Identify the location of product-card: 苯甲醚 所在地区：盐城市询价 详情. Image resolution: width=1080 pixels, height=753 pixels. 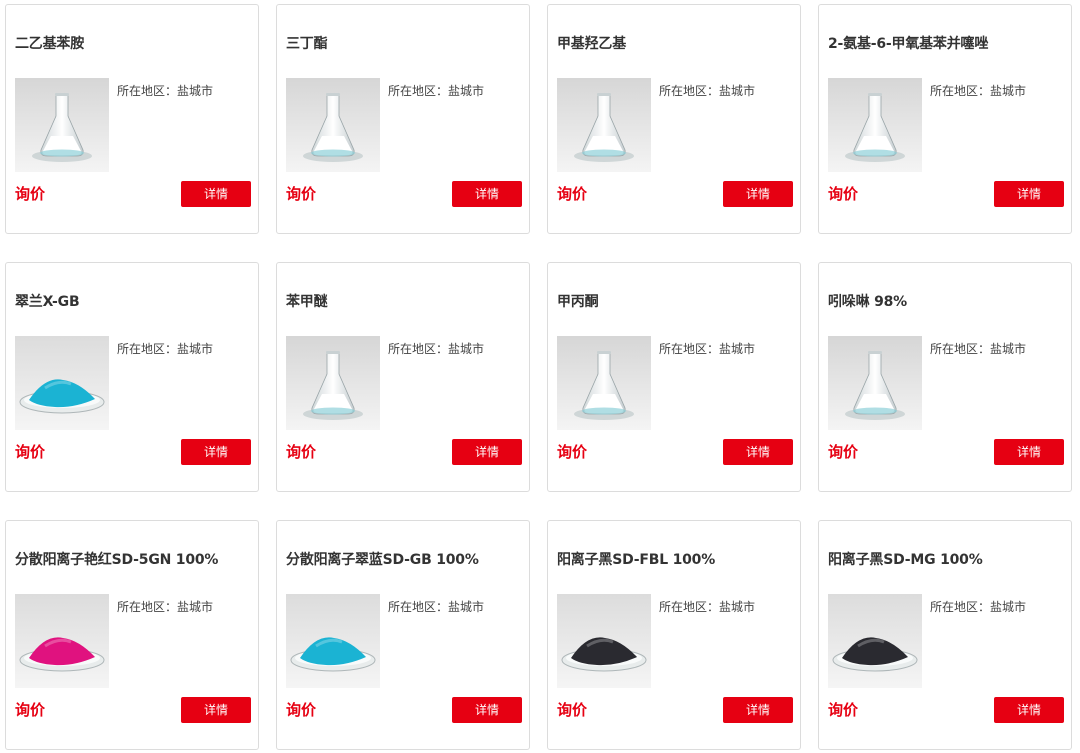
(403, 377).